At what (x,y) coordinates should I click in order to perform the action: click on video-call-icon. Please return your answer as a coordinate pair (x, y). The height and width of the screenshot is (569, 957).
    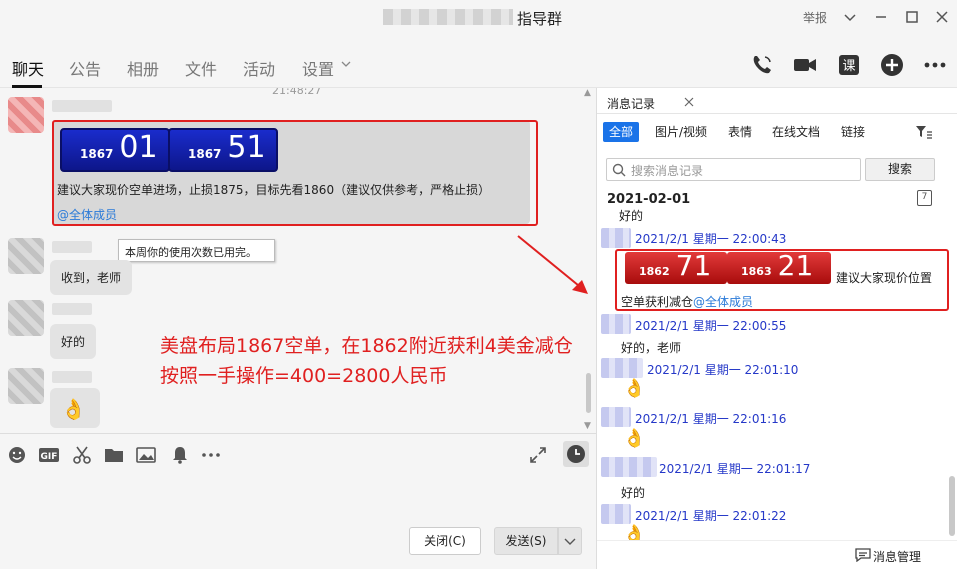
    Looking at the image, I should click on (805, 65).